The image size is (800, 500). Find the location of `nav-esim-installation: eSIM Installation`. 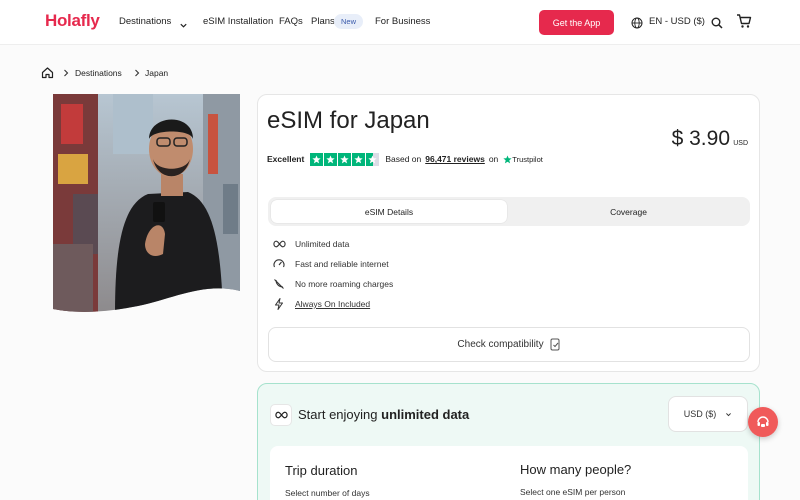

nav-esim-installation: eSIM Installation is located at coordinates (238, 21).